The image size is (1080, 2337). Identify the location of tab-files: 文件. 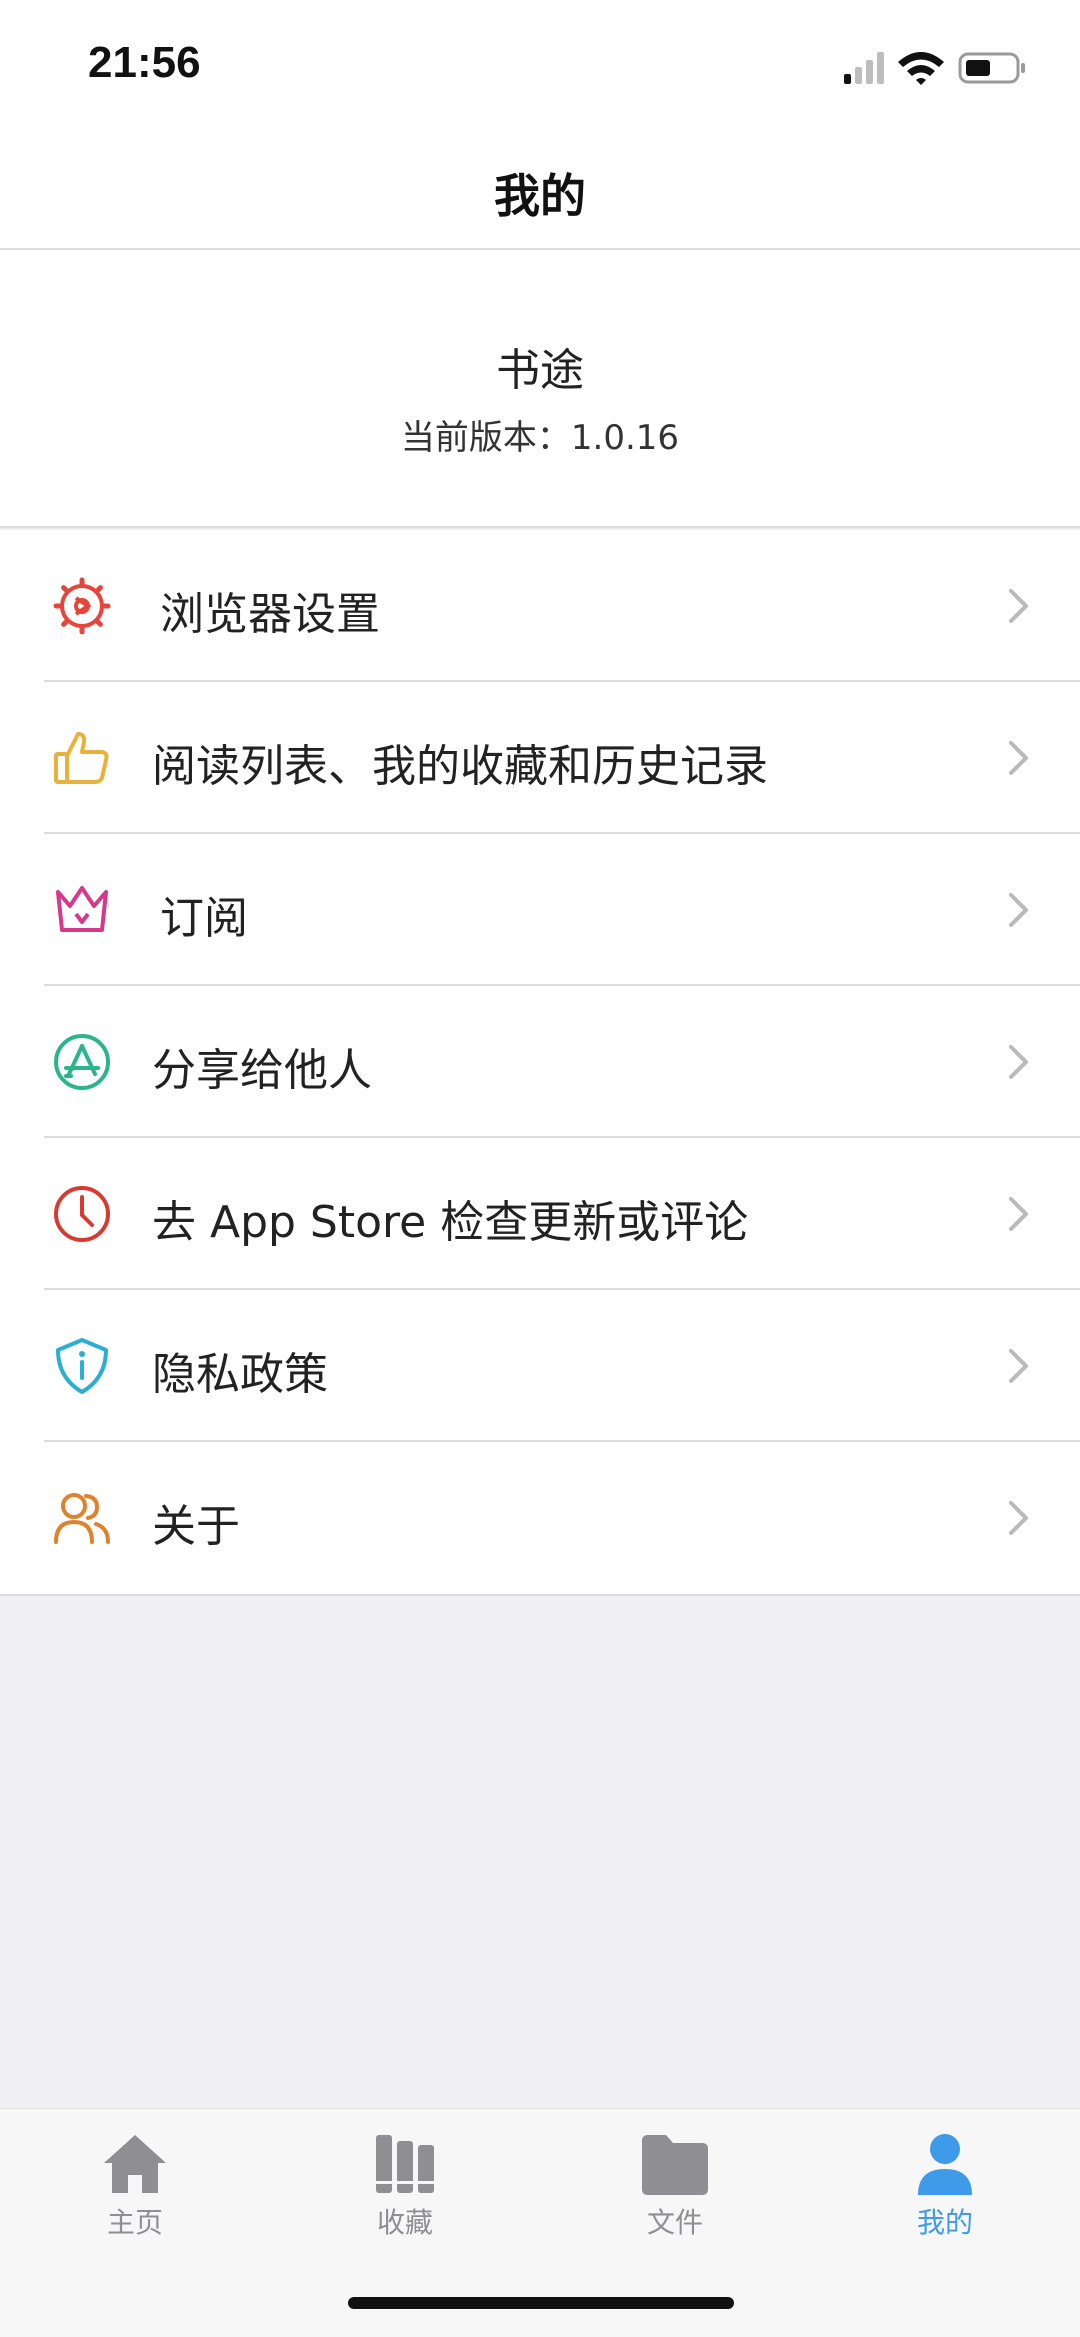
(675, 2184).